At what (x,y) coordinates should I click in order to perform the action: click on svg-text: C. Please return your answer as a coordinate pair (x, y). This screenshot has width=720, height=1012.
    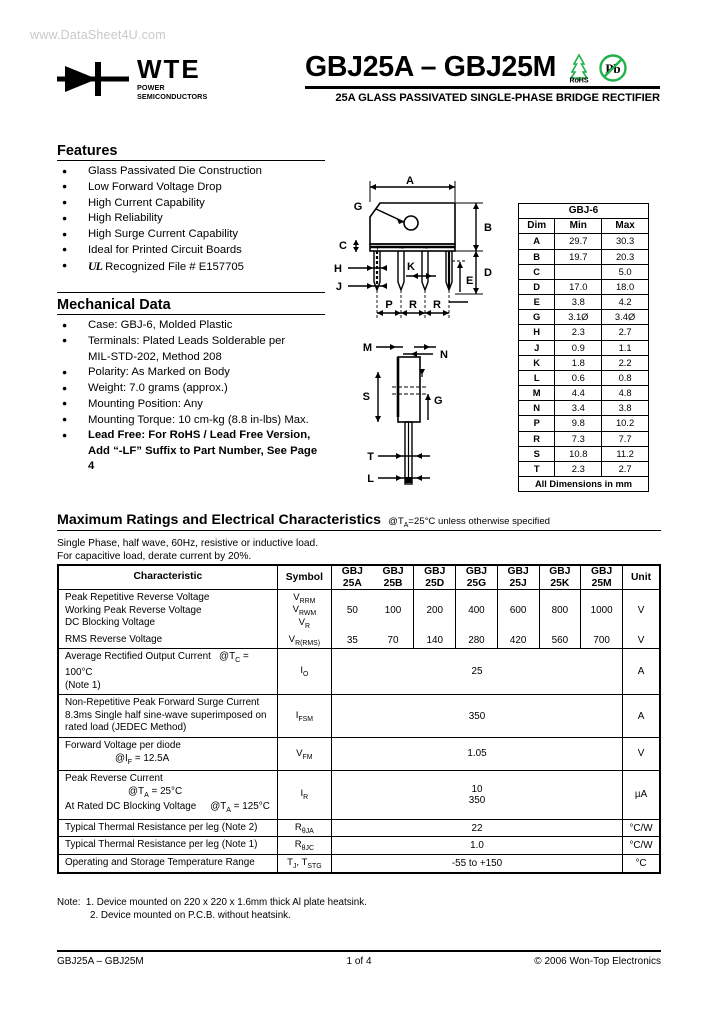
    Looking at the image, I should click on (343, 246).